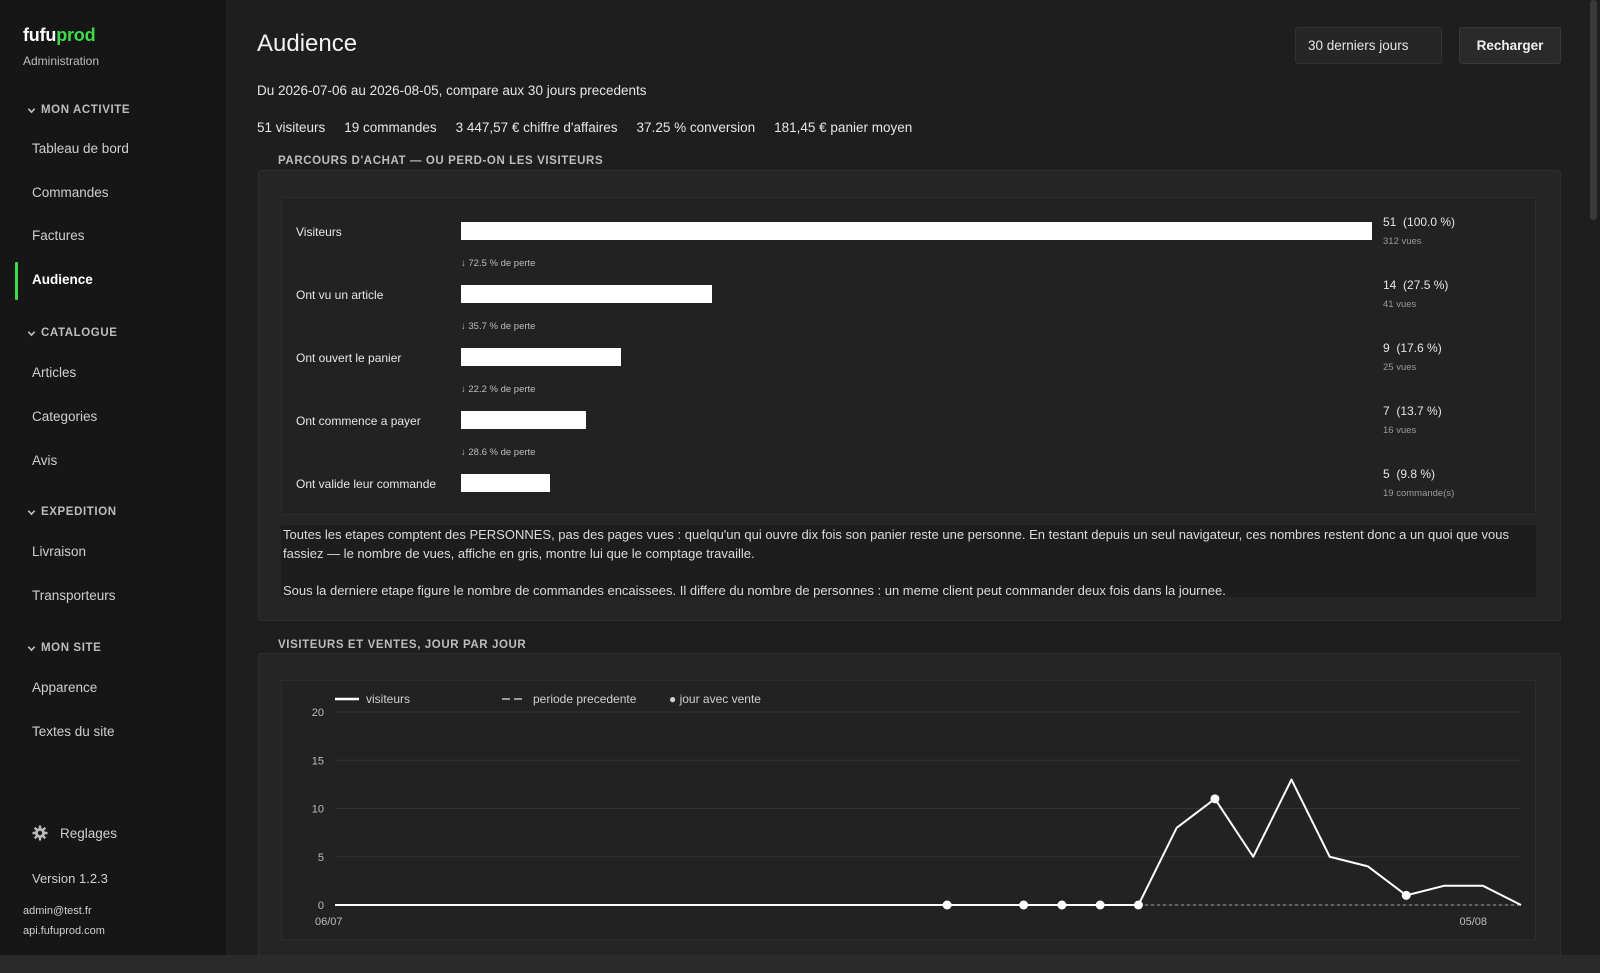 The image size is (1600, 973). What do you see at coordinates (321, 906) in the screenshot?
I see `y-tick-label: 0` at bounding box center [321, 906].